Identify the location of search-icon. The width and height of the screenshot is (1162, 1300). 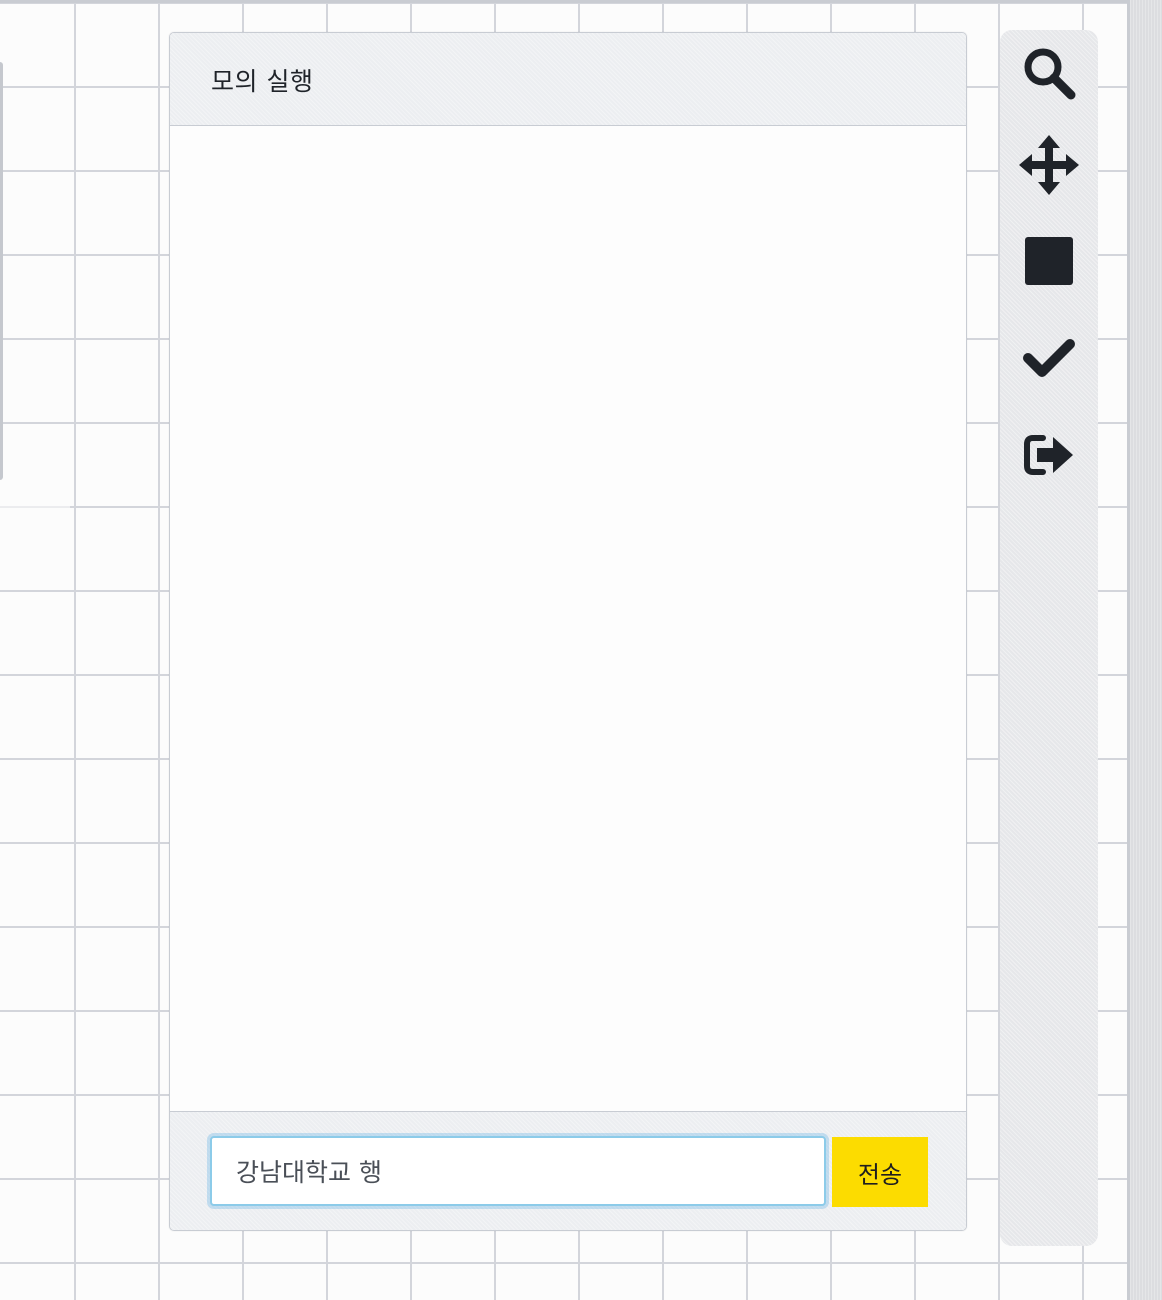
(1050, 74).